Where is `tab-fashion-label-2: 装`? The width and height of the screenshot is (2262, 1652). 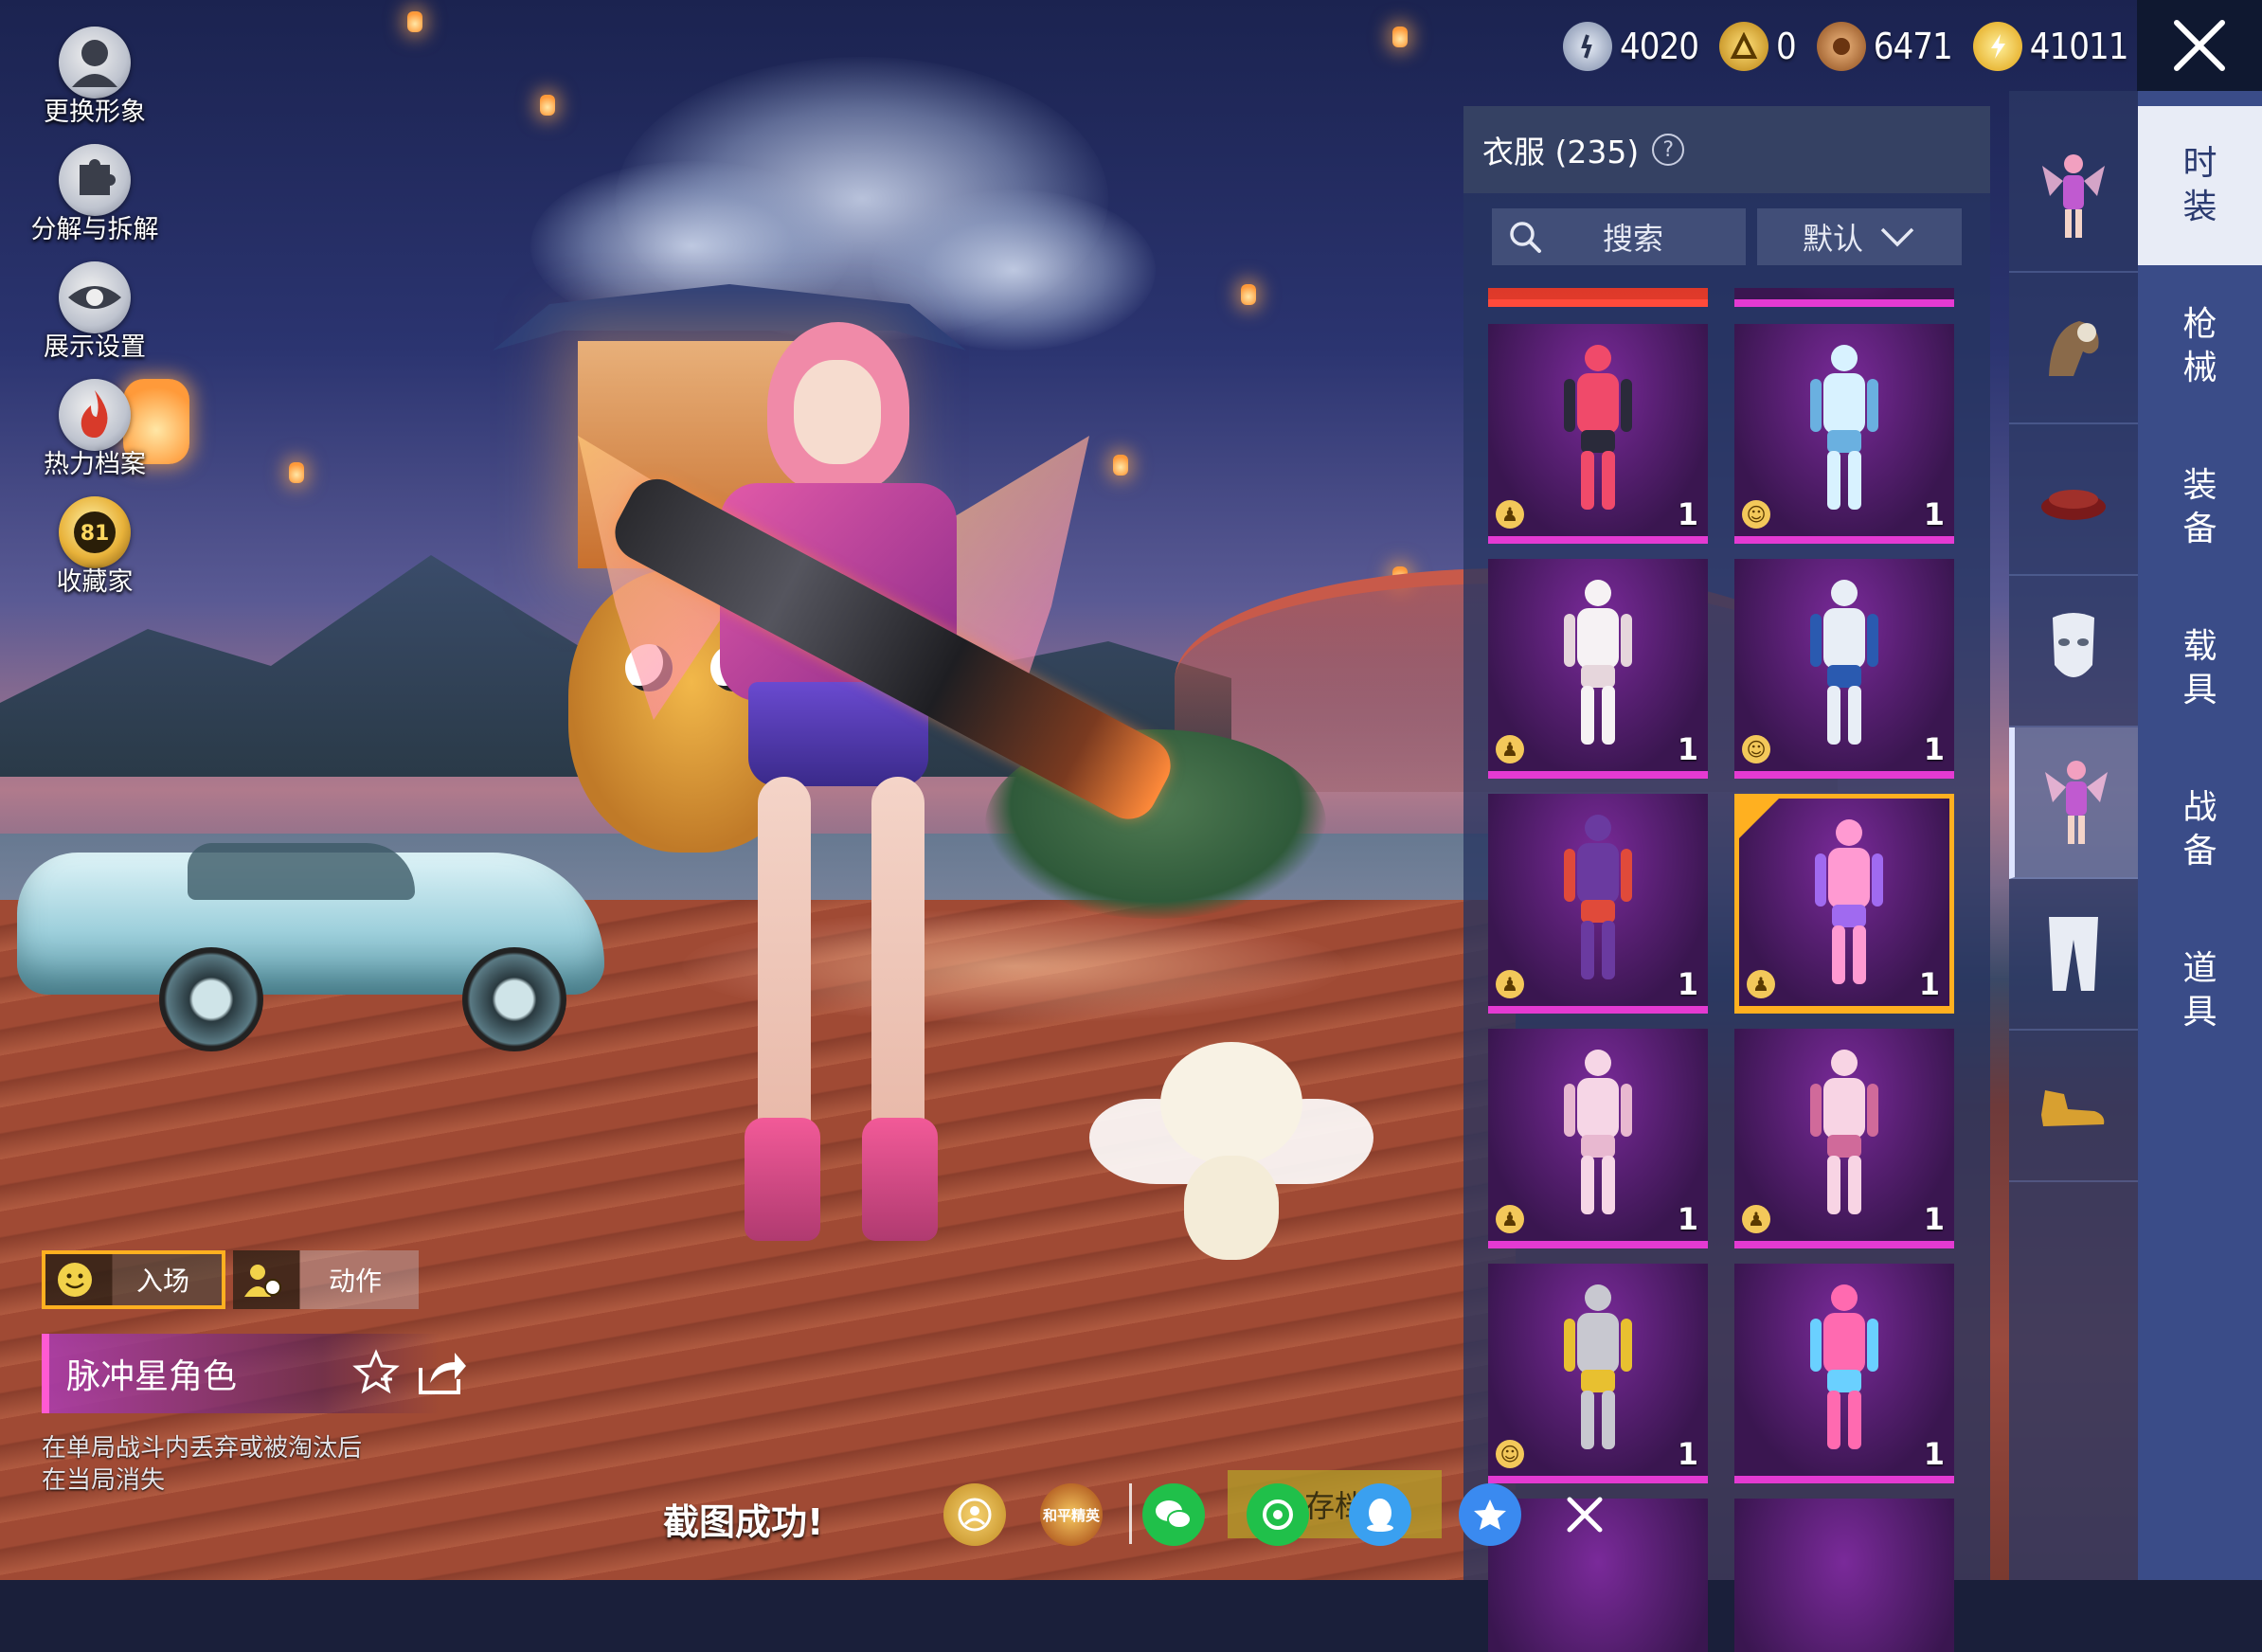
tab-fashion-label-2: 装 is located at coordinates (2200, 207).